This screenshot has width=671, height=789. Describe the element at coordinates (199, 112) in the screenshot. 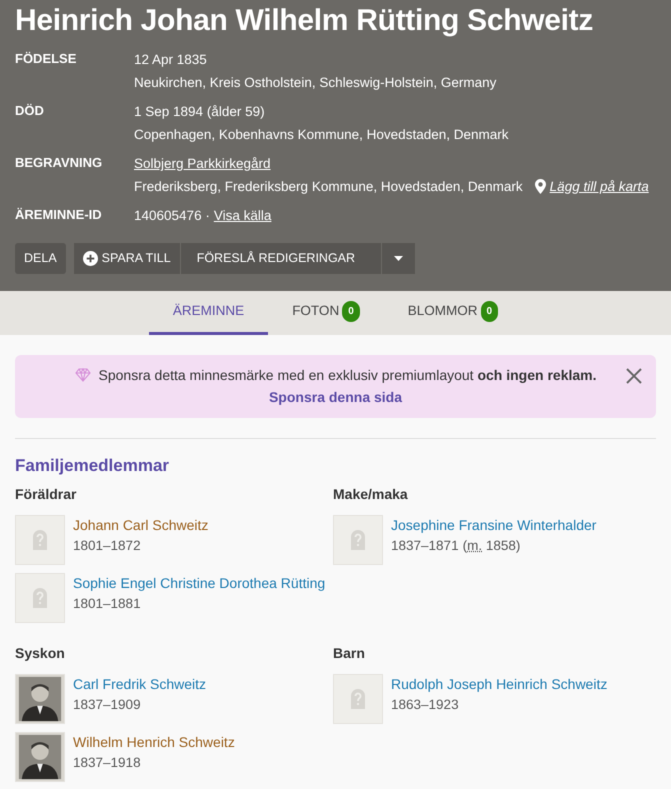

I see `fact-value: 1 Sep 1894 (ålder 59)` at that location.